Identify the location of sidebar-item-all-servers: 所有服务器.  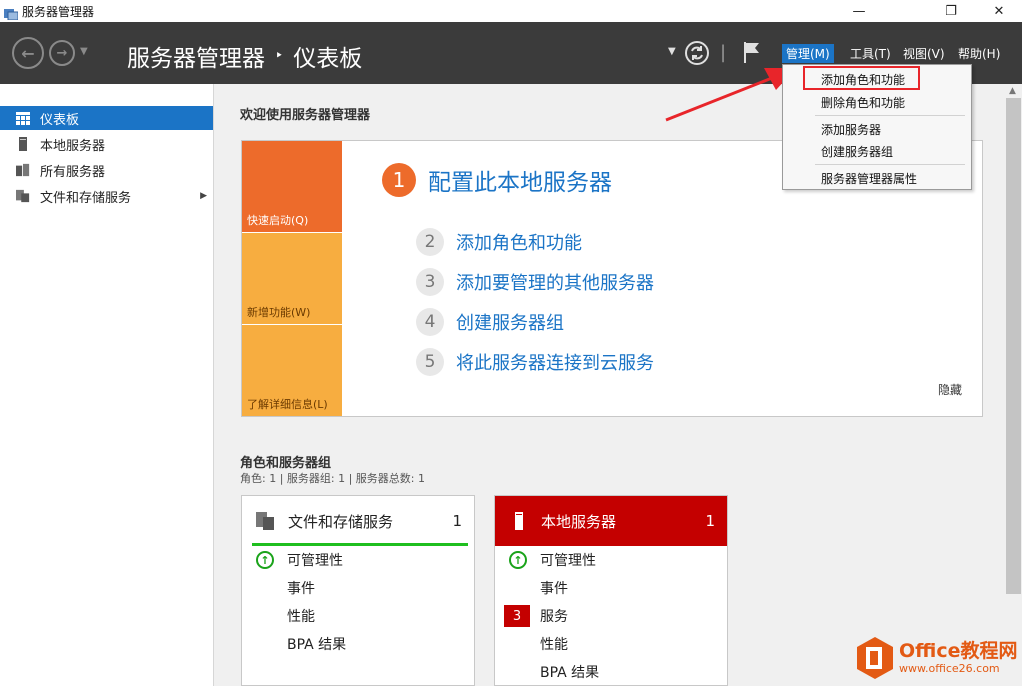
(106, 170).